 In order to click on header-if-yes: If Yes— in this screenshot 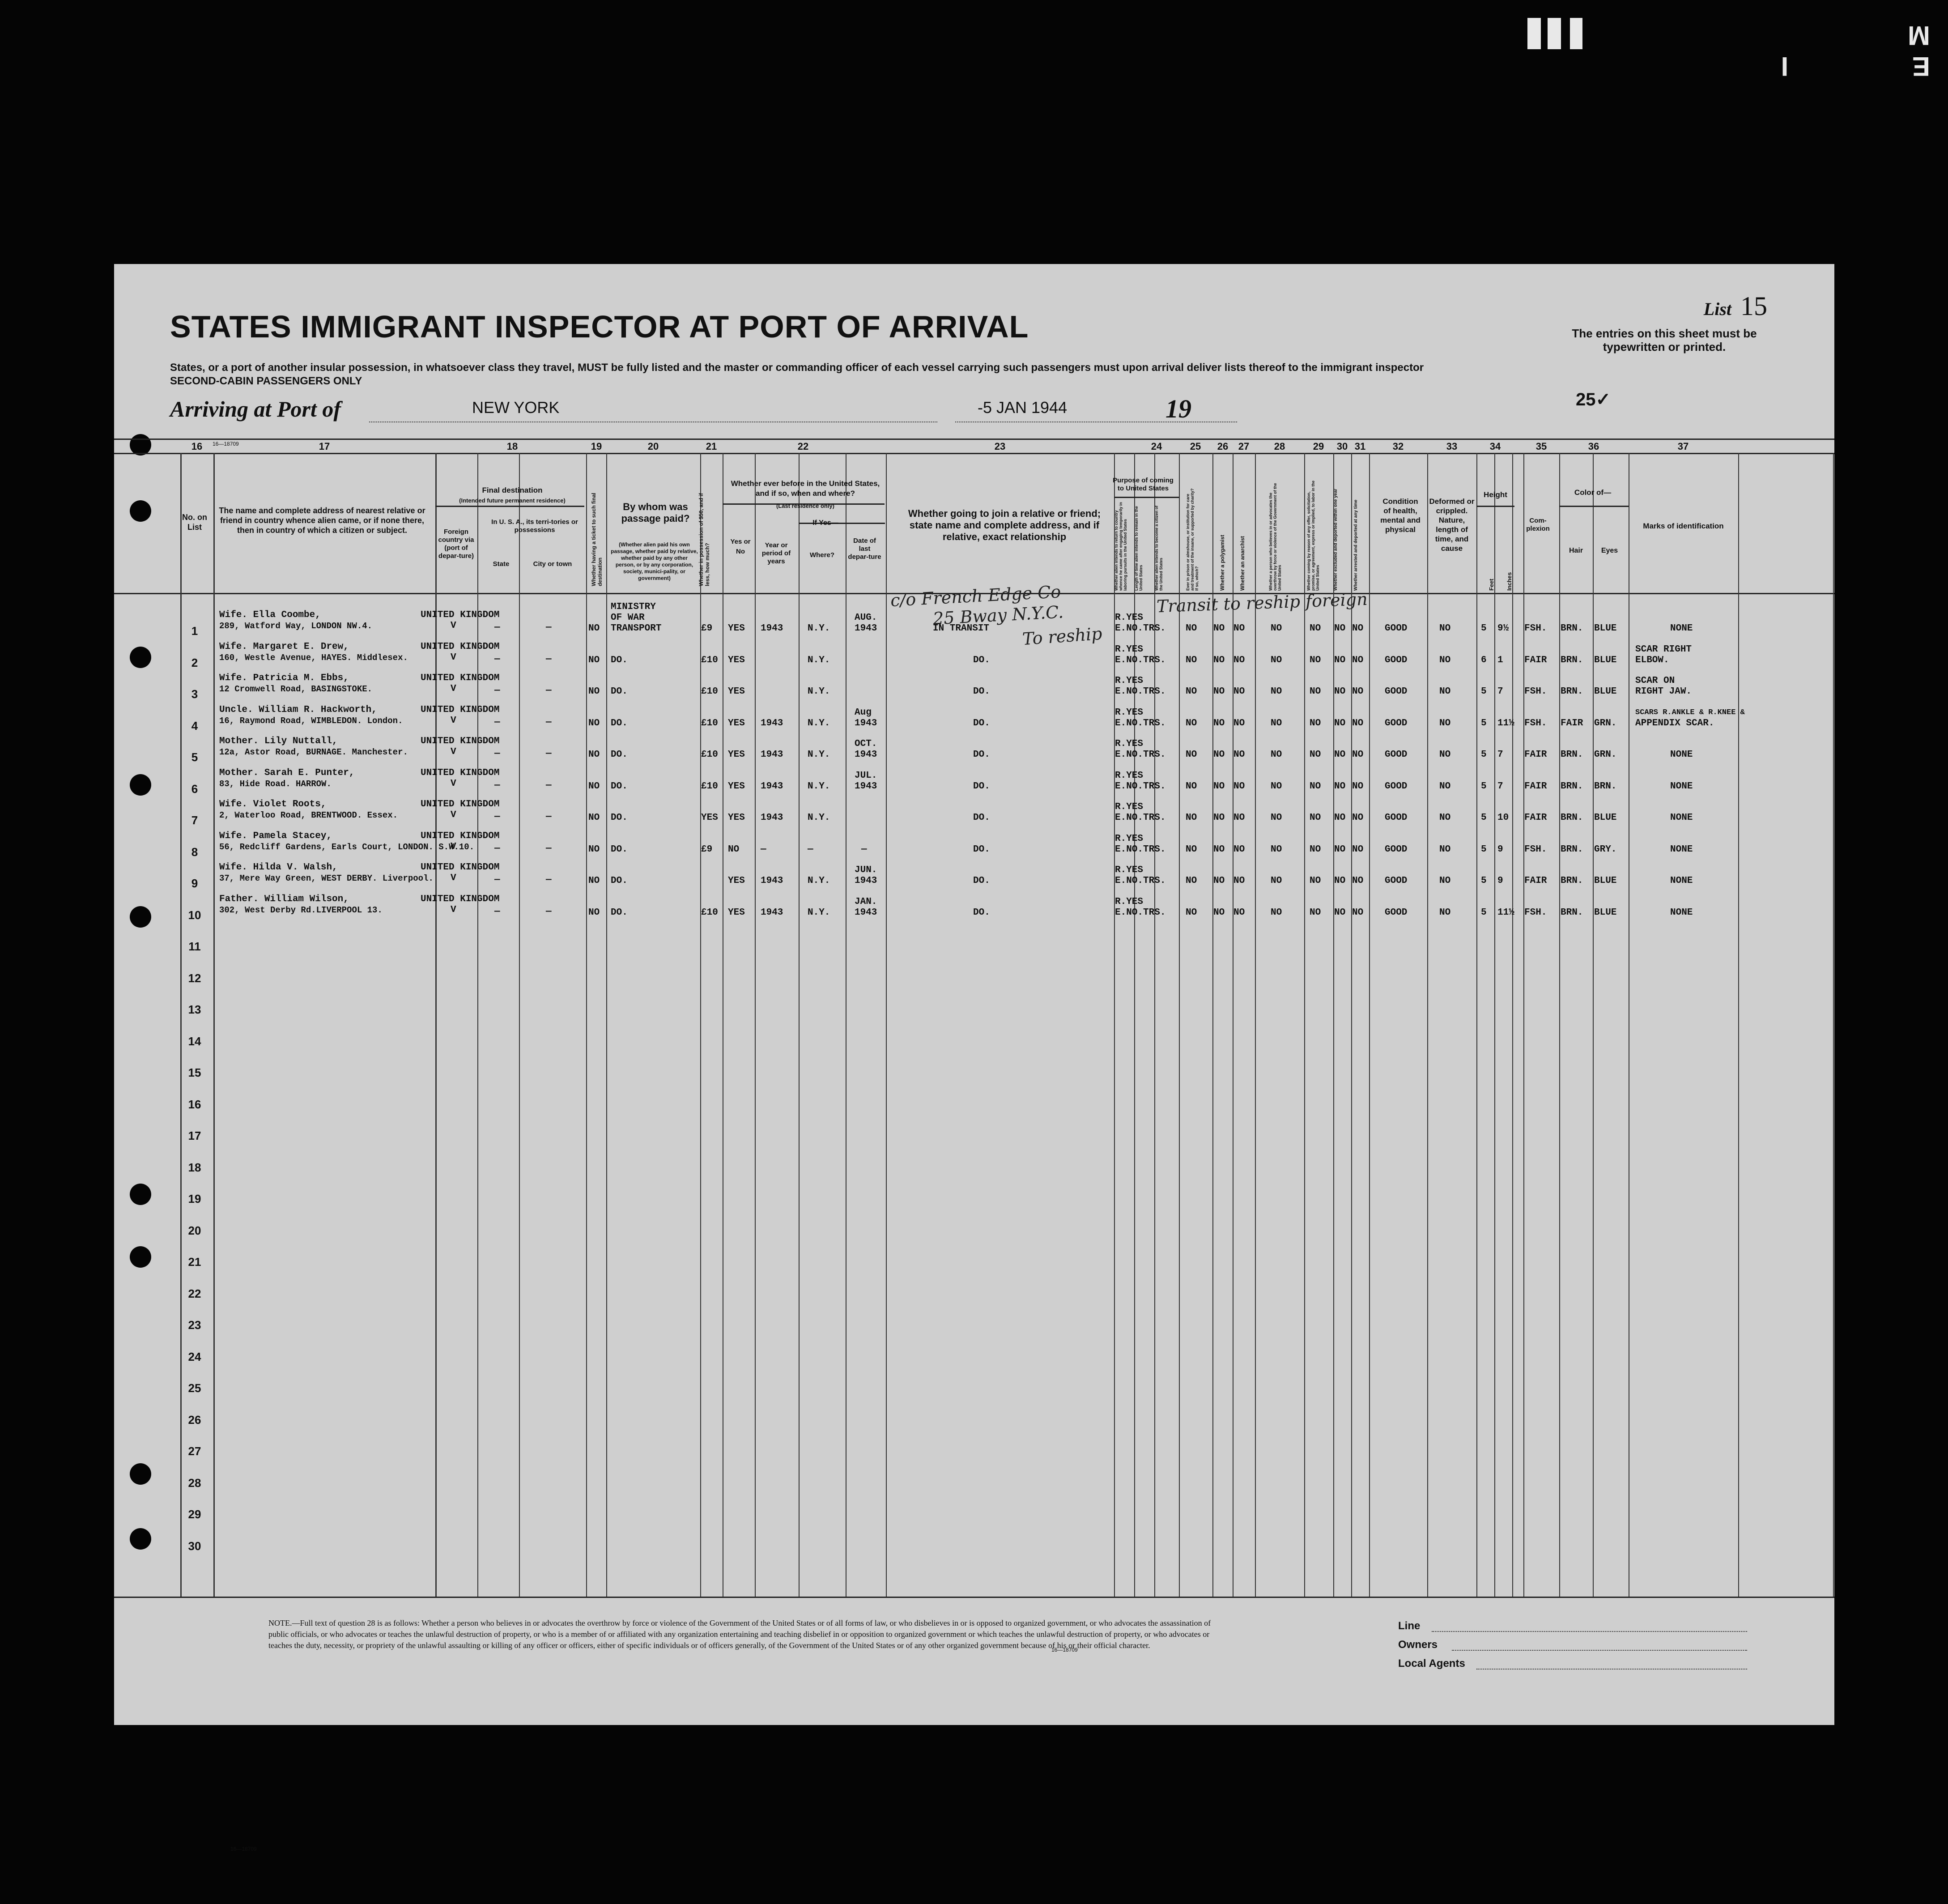, I will do `click(825, 523)`.